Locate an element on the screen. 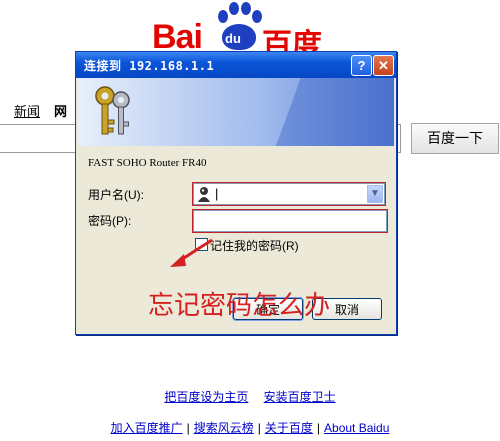 Image resolution: width=500 pixels, height=441 pixels. about-baidu-link: 关于百度 is located at coordinates (289, 428).